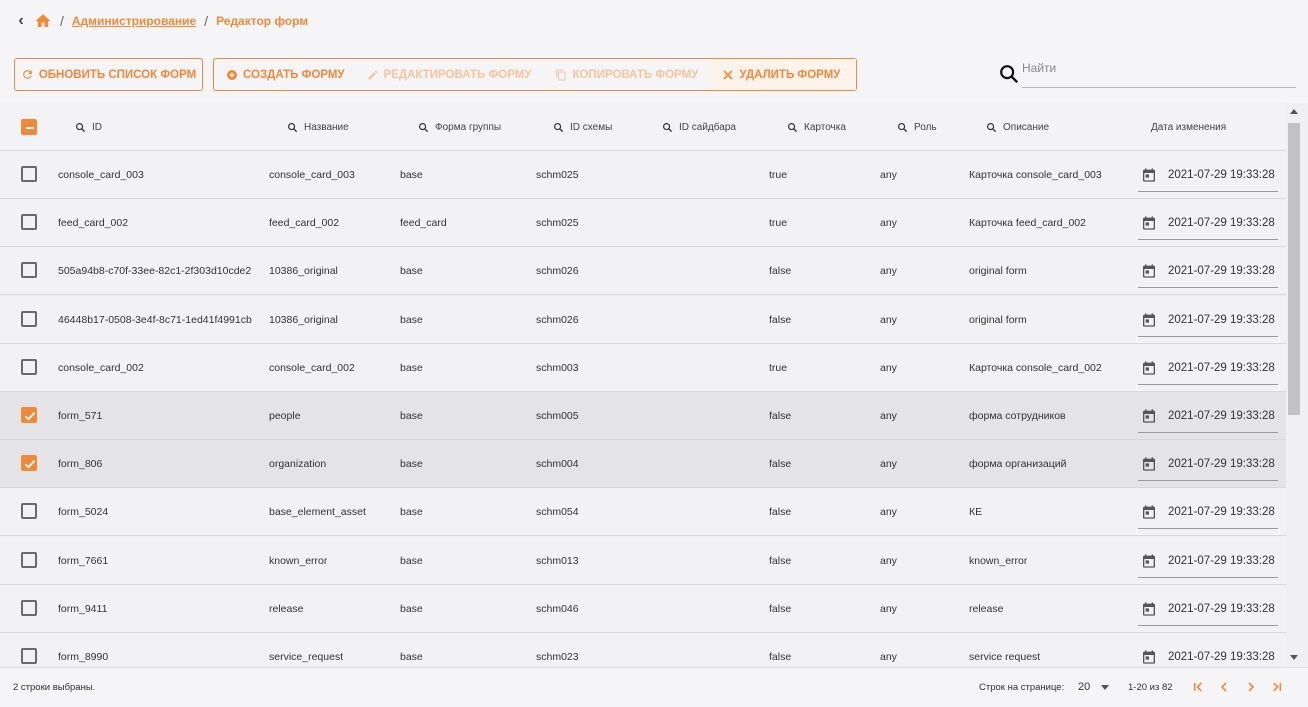 This screenshot has height=707, width=1308. Describe the element at coordinates (816, 127) in the screenshot. I see `column-header-card: Карточка` at that location.